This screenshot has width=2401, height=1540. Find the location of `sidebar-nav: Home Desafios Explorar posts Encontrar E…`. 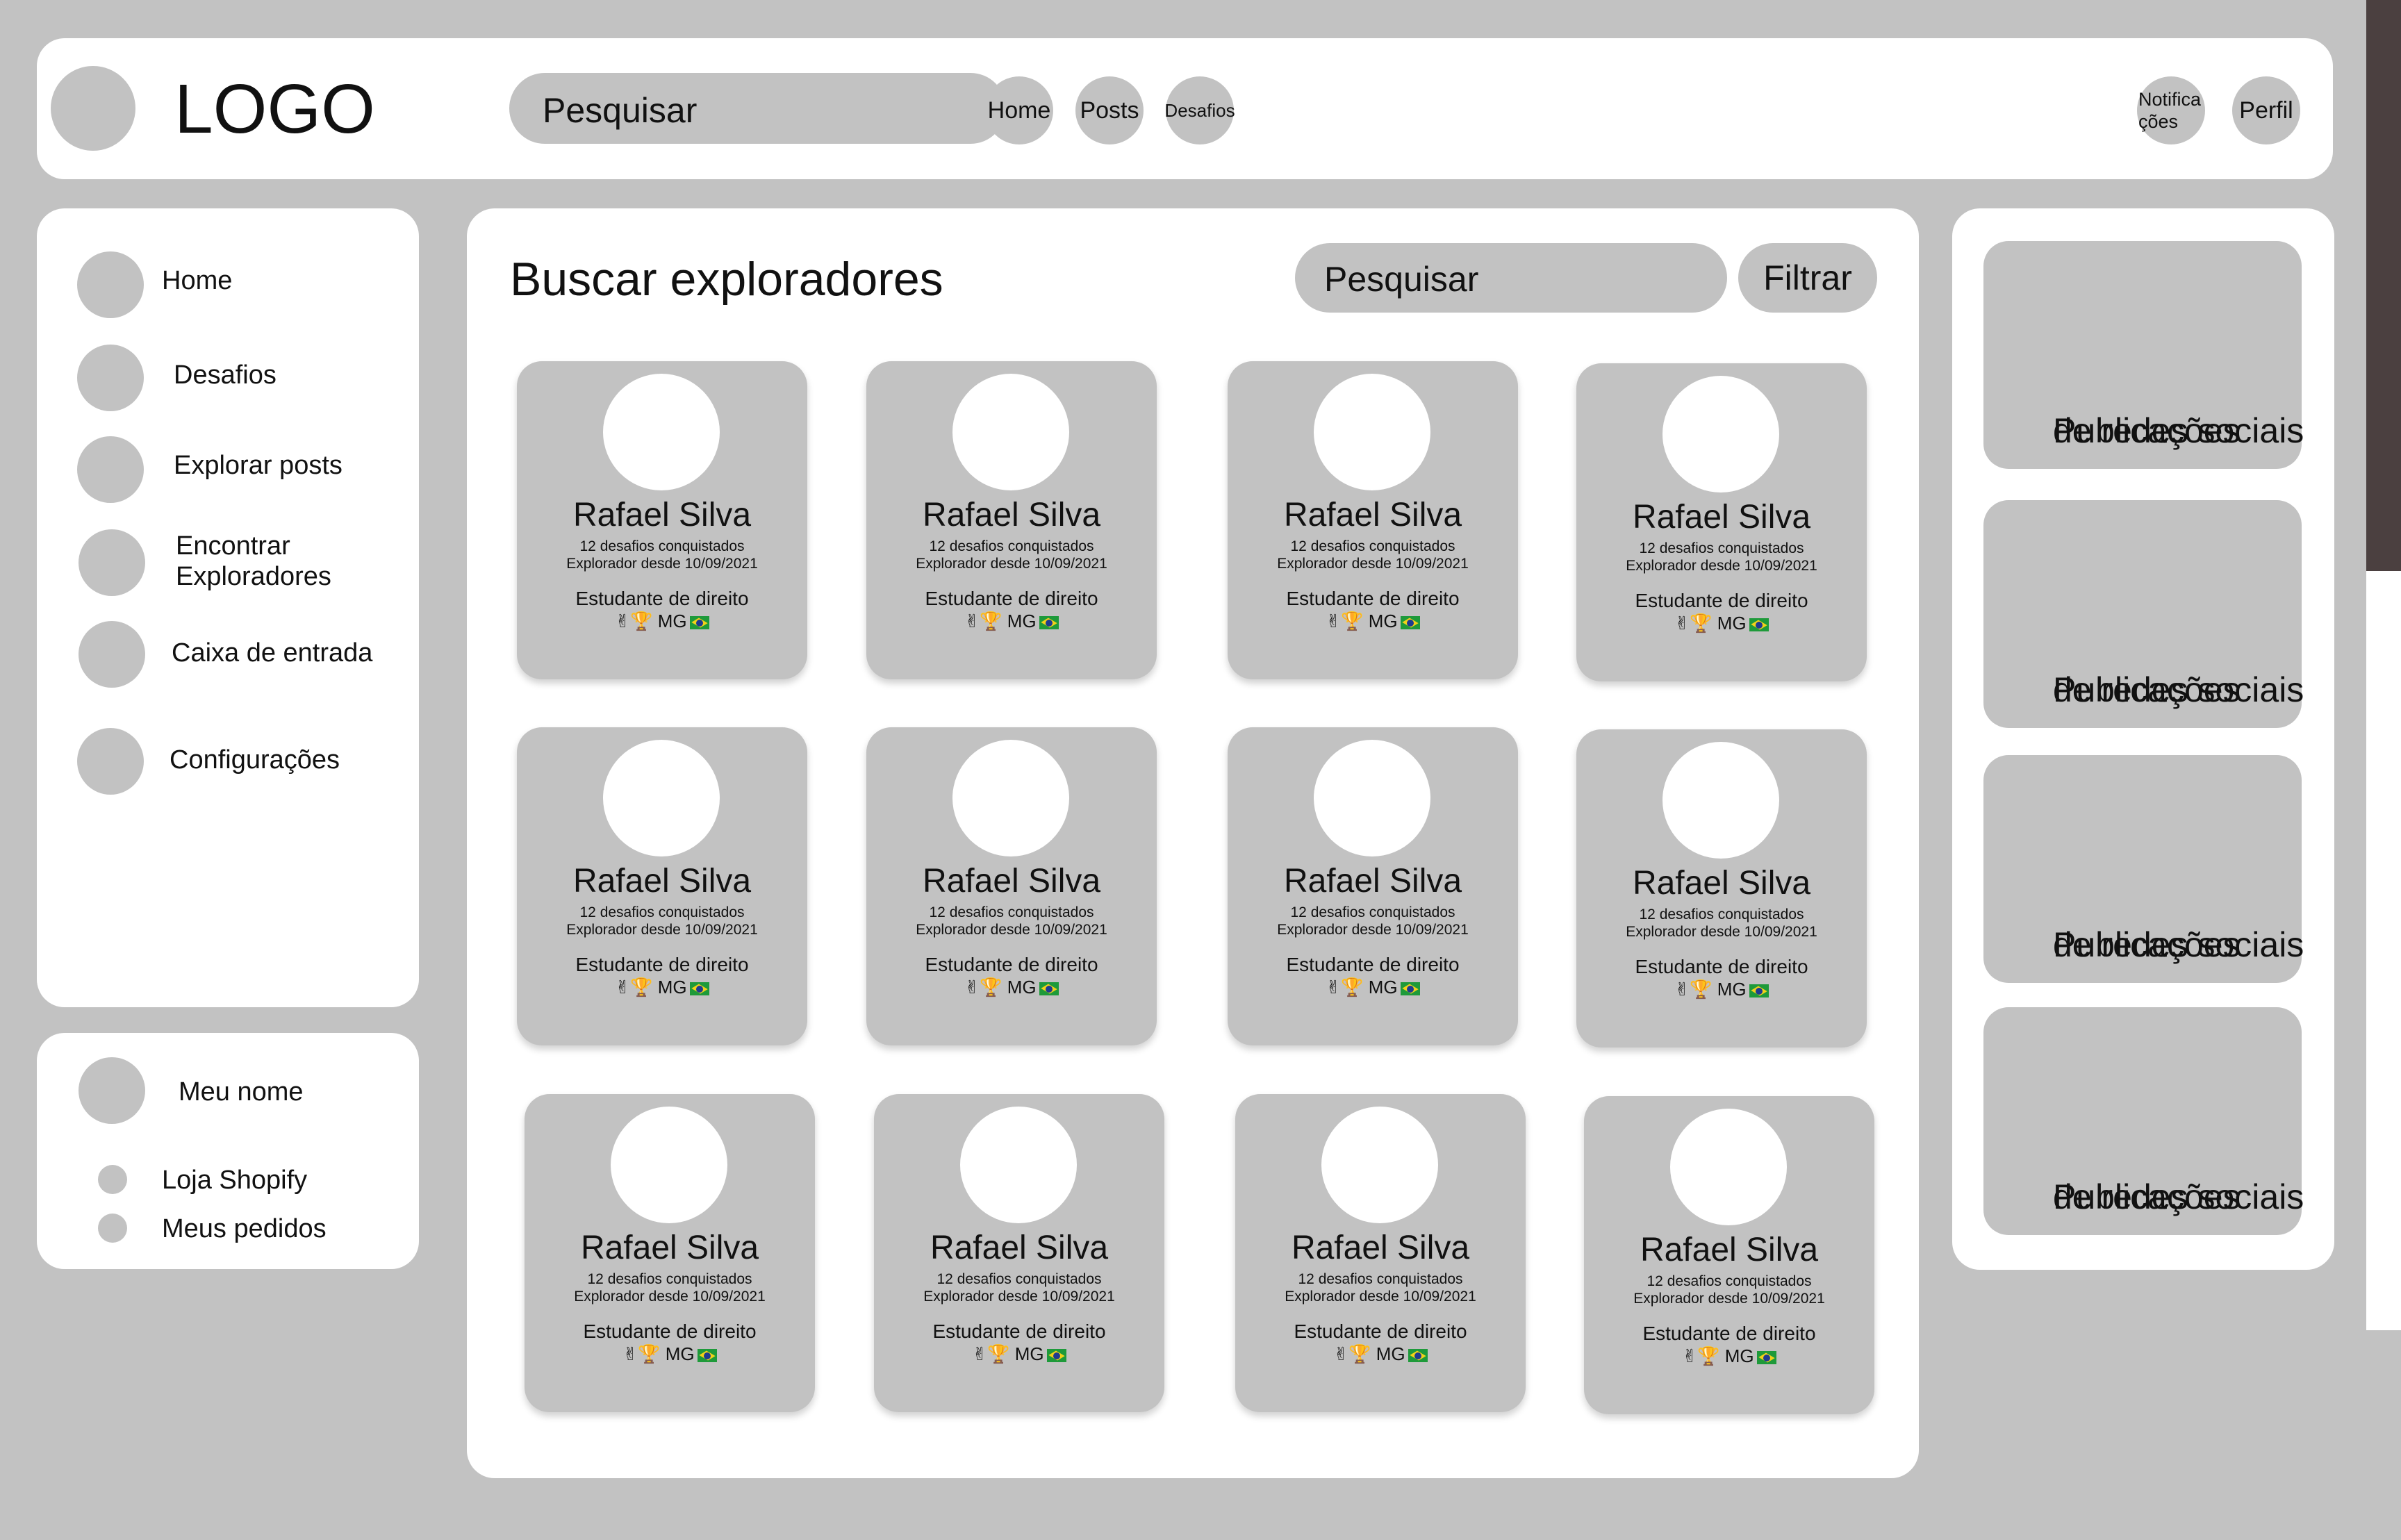

sidebar-nav: Home Desafios Explorar posts Encontrar E… is located at coordinates (228, 607).